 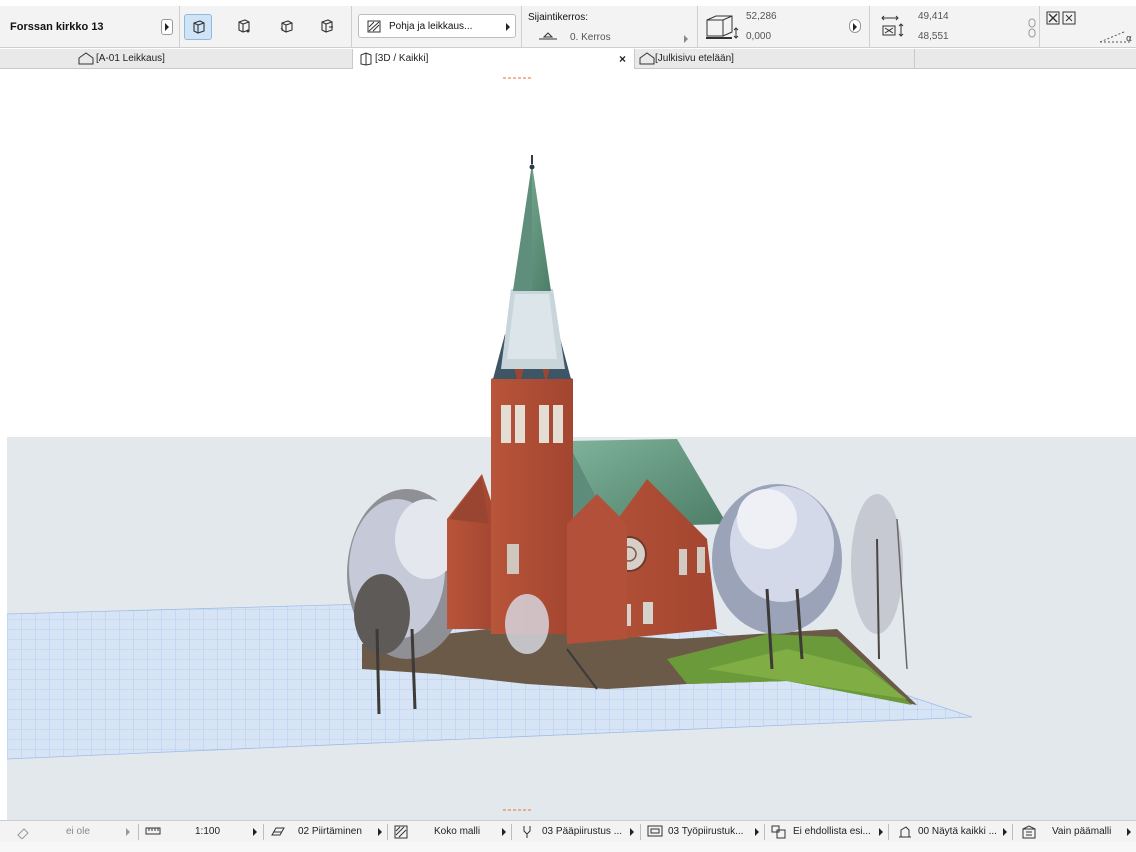 I want to click on model-view-options-arrow-icon, so click(x=757, y=832).